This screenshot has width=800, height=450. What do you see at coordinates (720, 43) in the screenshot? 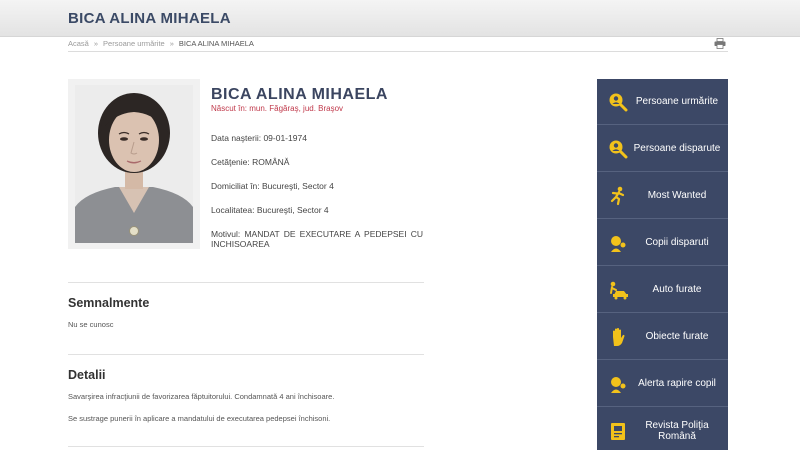
I see `print-icon` at bounding box center [720, 43].